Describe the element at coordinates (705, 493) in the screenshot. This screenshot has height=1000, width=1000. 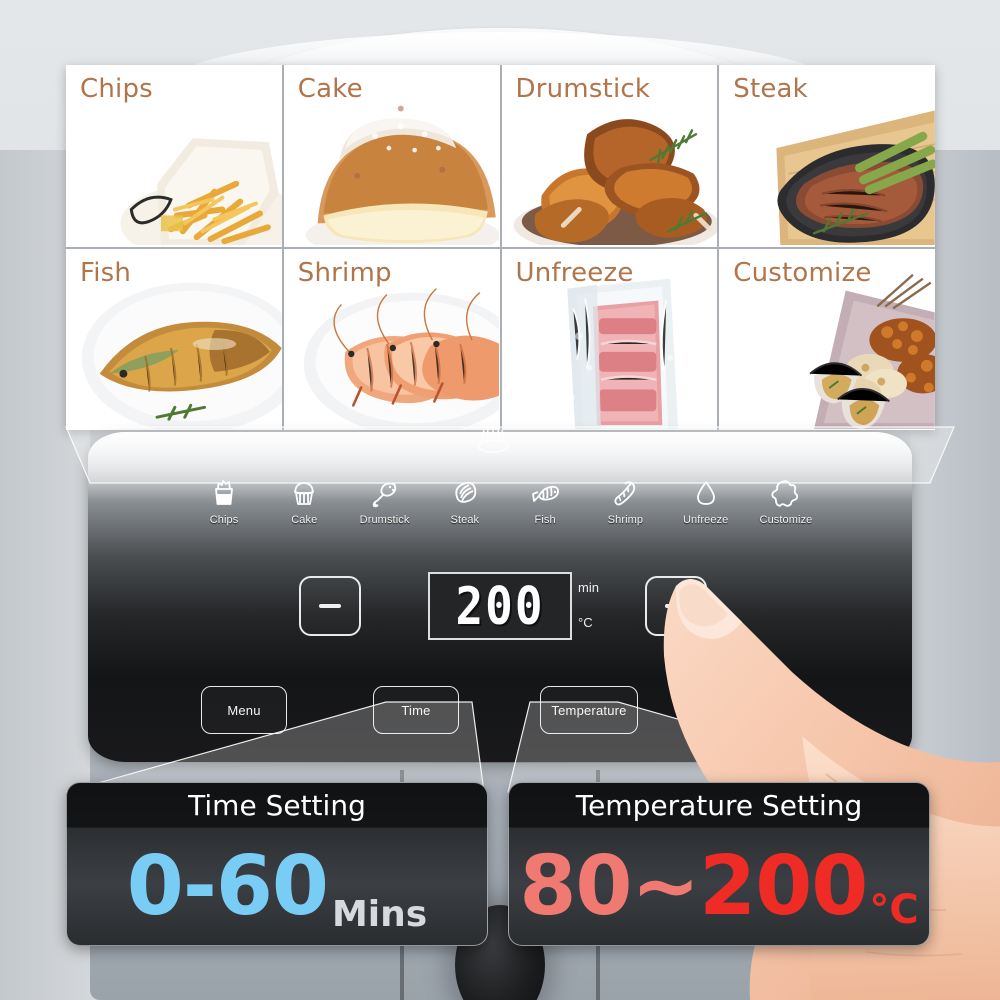
I see `water-drop-icon` at that location.